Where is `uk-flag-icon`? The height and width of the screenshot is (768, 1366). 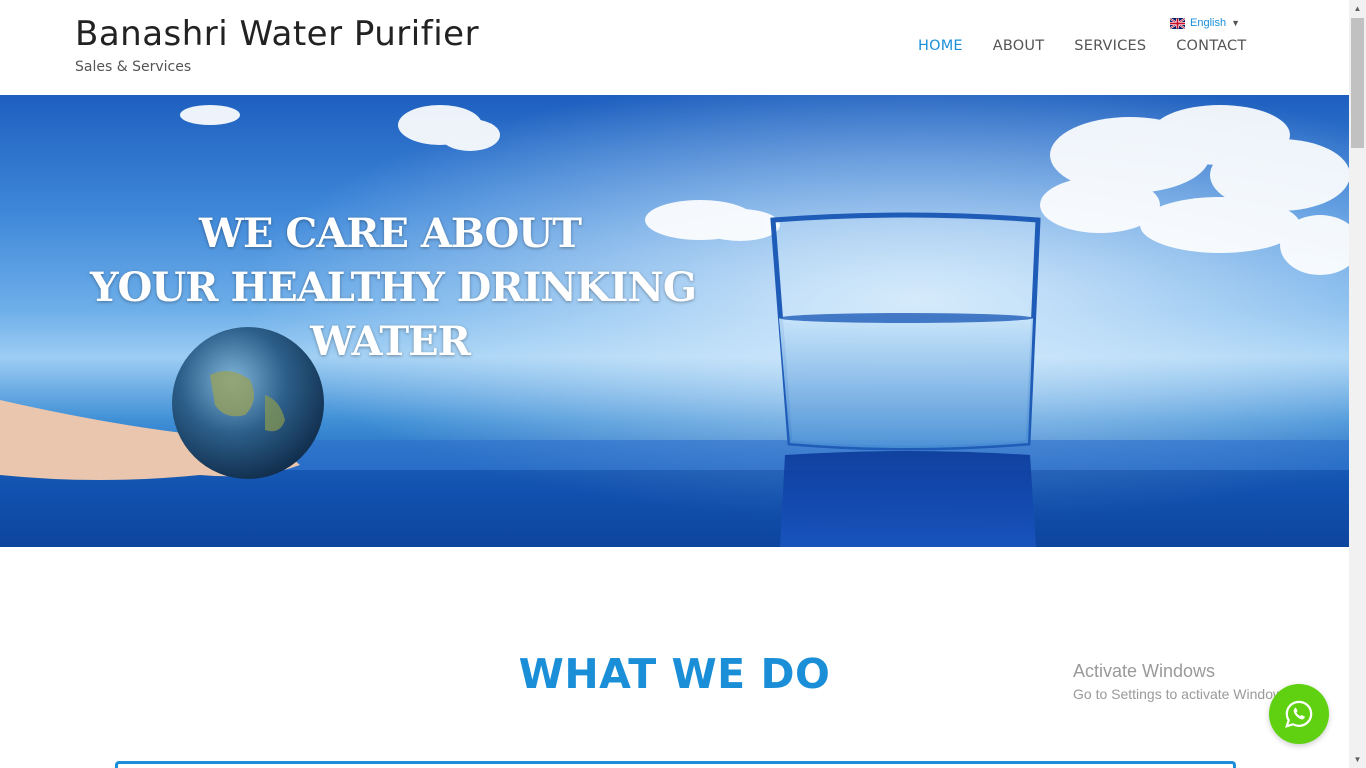 uk-flag-icon is located at coordinates (1177, 23).